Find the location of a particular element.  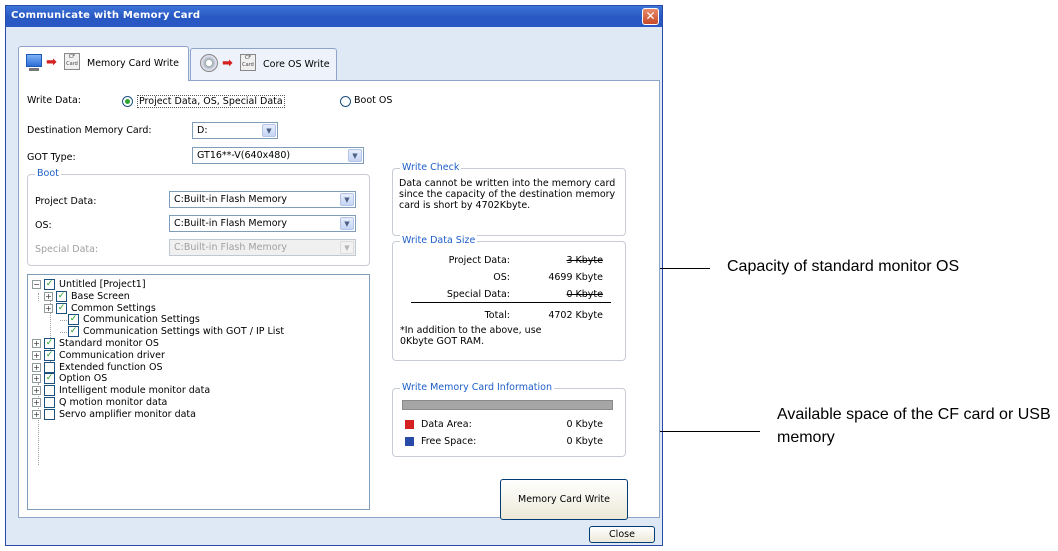

free-space-label: Free Space: is located at coordinates (449, 441).